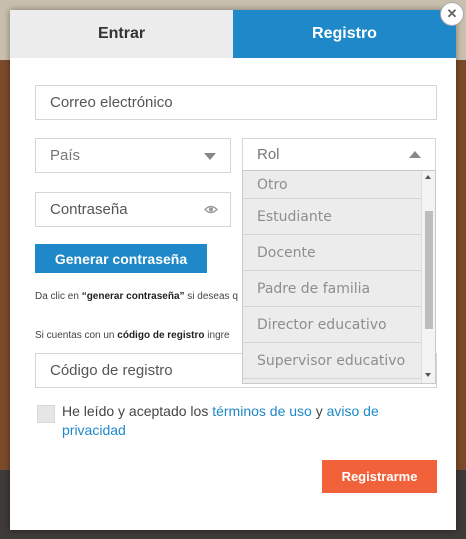 The image size is (466, 539). I want to click on password-placeholder: Contraseña, so click(89, 209).